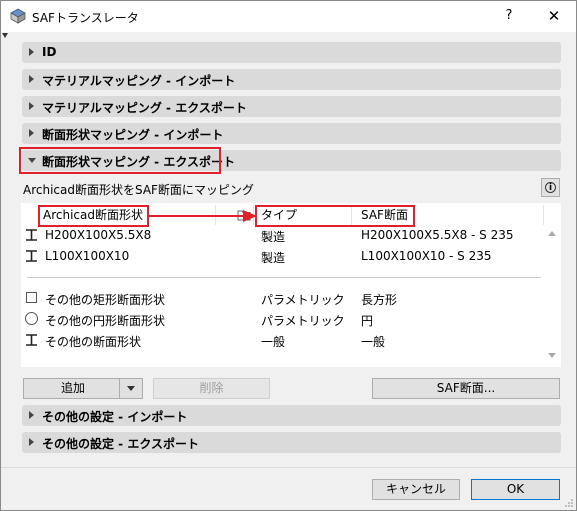 This screenshot has height=511, width=577. What do you see at coordinates (72, 388) in the screenshot?
I see `add-button-label: 追加` at bounding box center [72, 388].